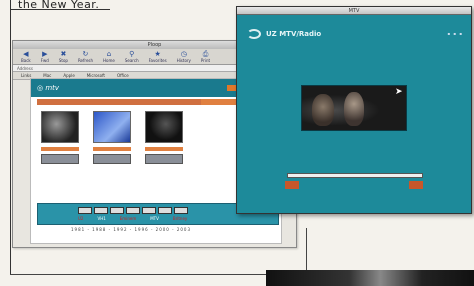 Image resolution: width=474 pixels, height=286 pixels. I want to click on forward-arrow-icon: ▶, so click(45, 54).